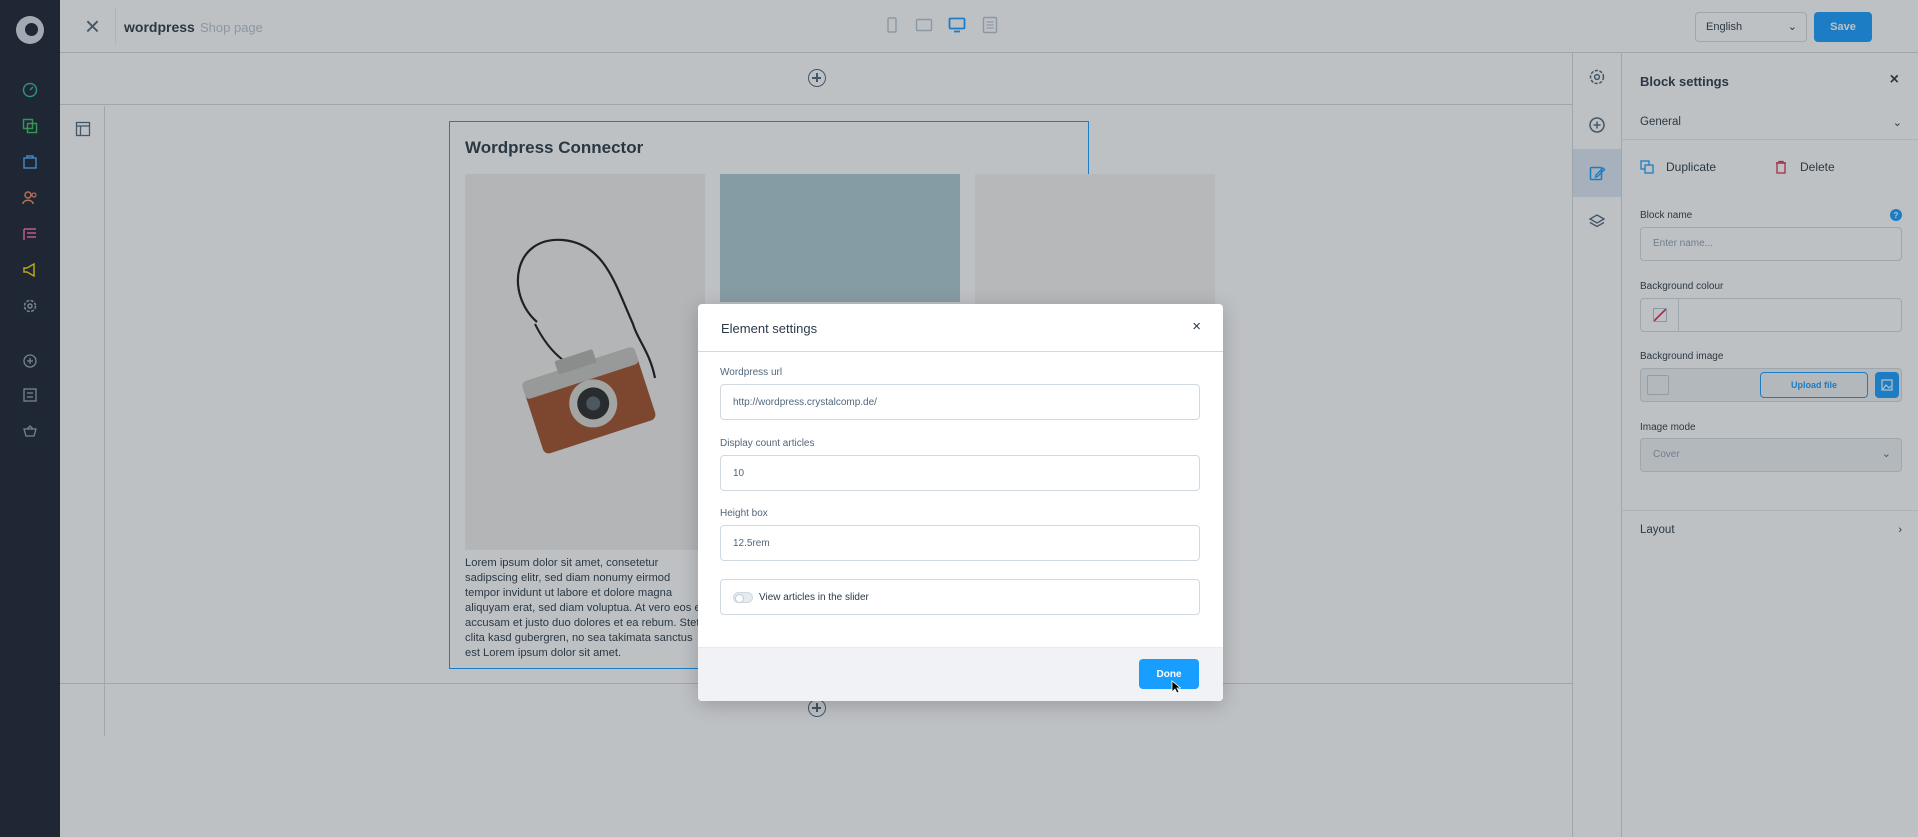 This screenshot has height=837, width=1918. I want to click on modal-title: Element settings, so click(769, 328).